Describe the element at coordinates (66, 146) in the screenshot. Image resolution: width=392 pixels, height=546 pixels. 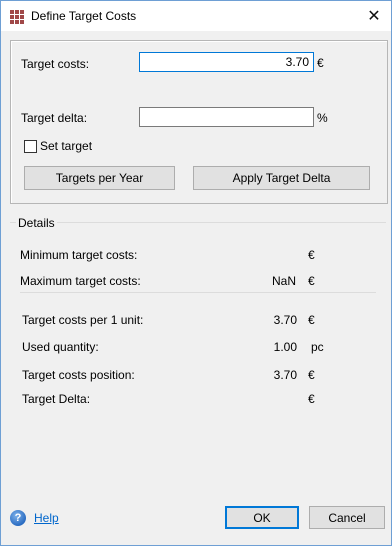
I see `set-target-label: Set target` at that location.